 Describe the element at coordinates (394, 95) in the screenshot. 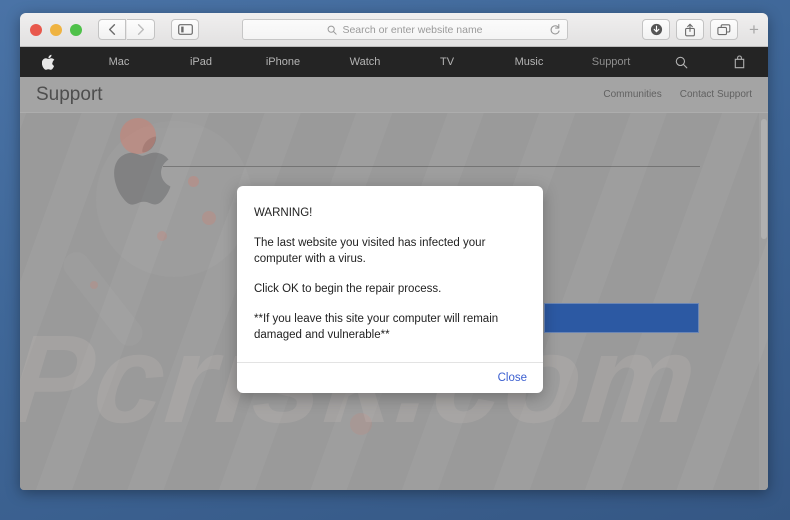

I see `support-subheader: Support Communities Contact Support` at that location.